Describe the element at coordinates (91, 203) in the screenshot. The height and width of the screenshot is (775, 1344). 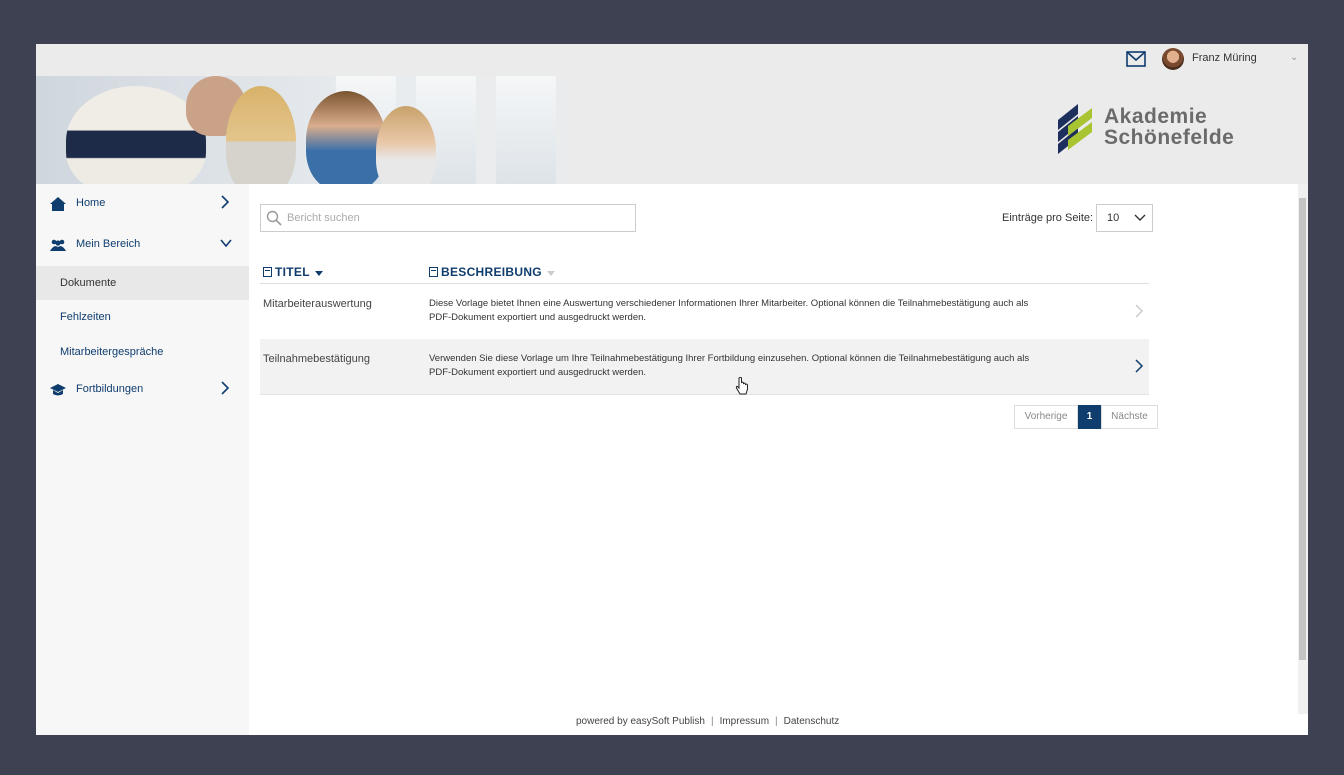
I see `sidebar-item-label: Home` at that location.